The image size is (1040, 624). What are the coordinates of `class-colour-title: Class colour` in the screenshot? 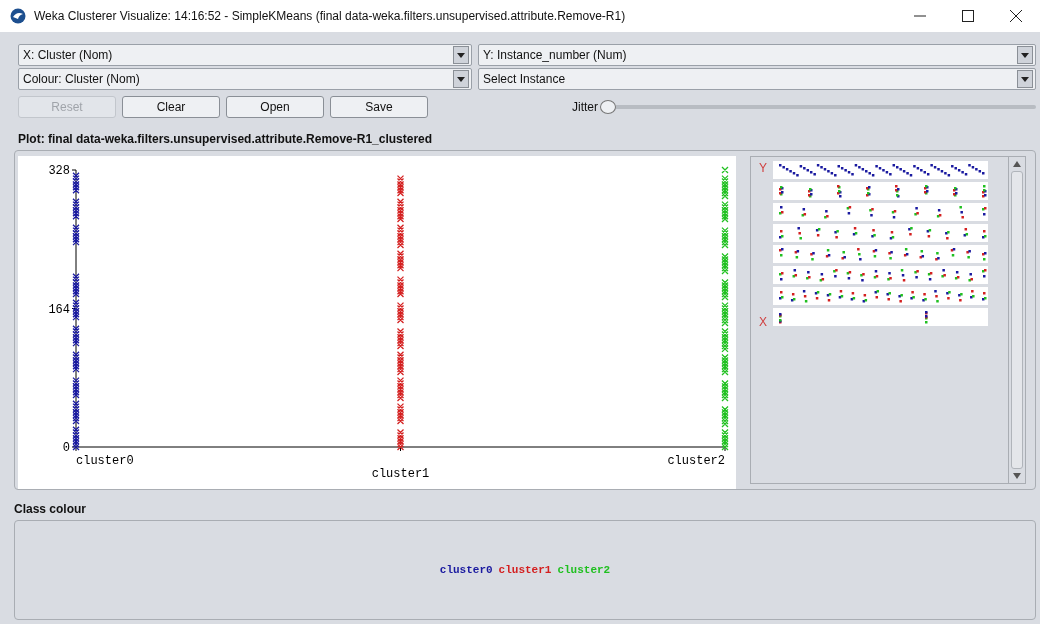 It's located at (51, 509).